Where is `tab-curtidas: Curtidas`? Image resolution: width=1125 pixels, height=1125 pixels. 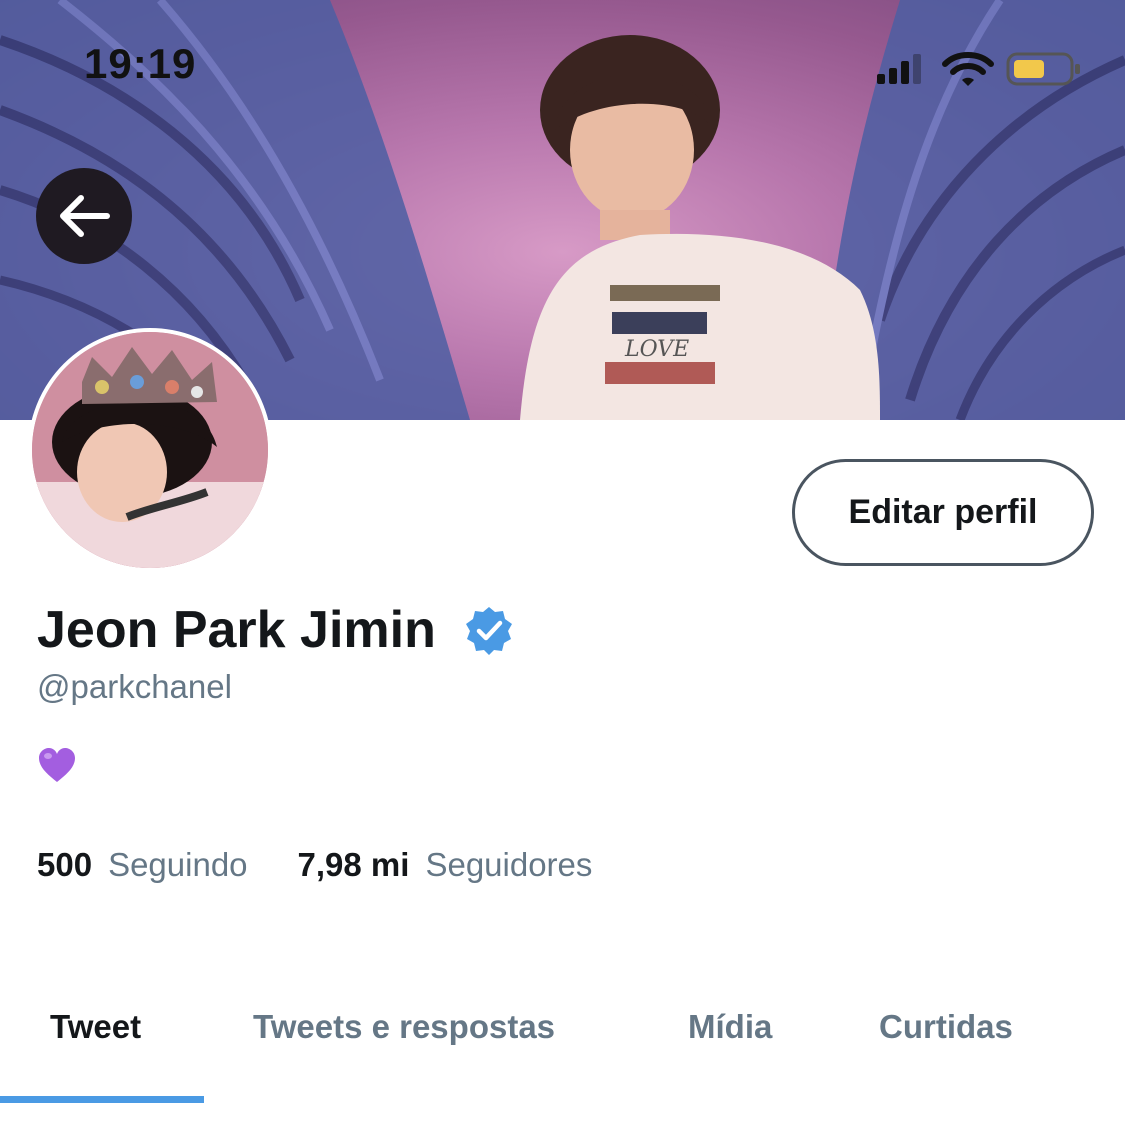
tab-curtidas: Curtidas is located at coordinates (946, 1027).